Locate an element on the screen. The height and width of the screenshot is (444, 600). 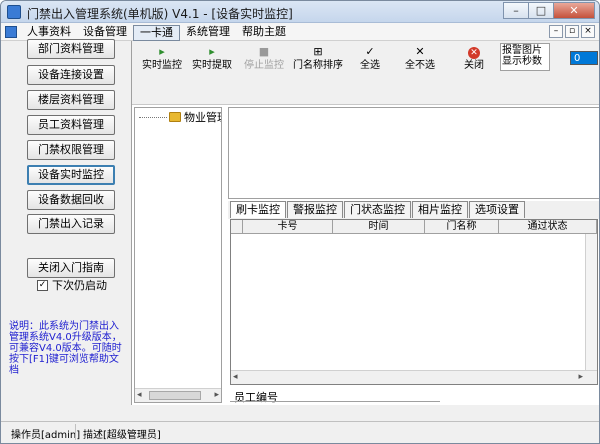
alarm-seconds-input: 0 is located at coordinates (584, 58).